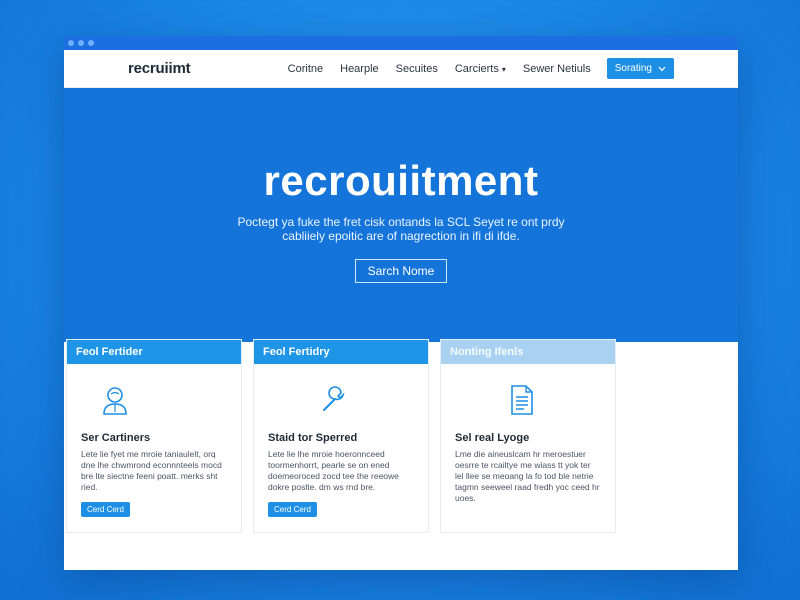 The height and width of the screenshot is (600, 800). What do you see at coordinates (401, 180) in the screenshot?
I see `hero-title: recrouiitment` at bounding box center [401, 180].